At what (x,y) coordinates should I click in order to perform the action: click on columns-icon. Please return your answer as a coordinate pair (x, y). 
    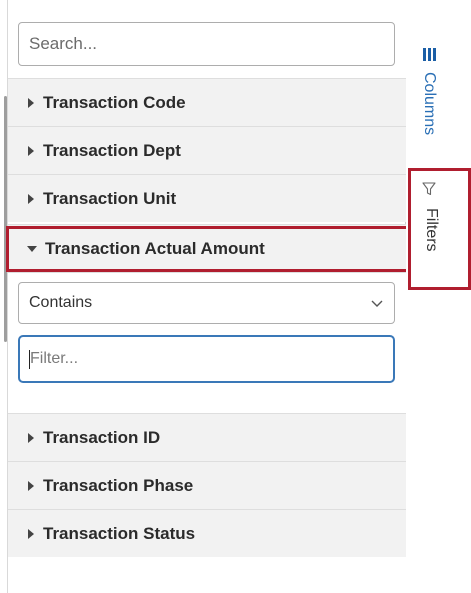
    Looking at the image, I should click on (430, 54).